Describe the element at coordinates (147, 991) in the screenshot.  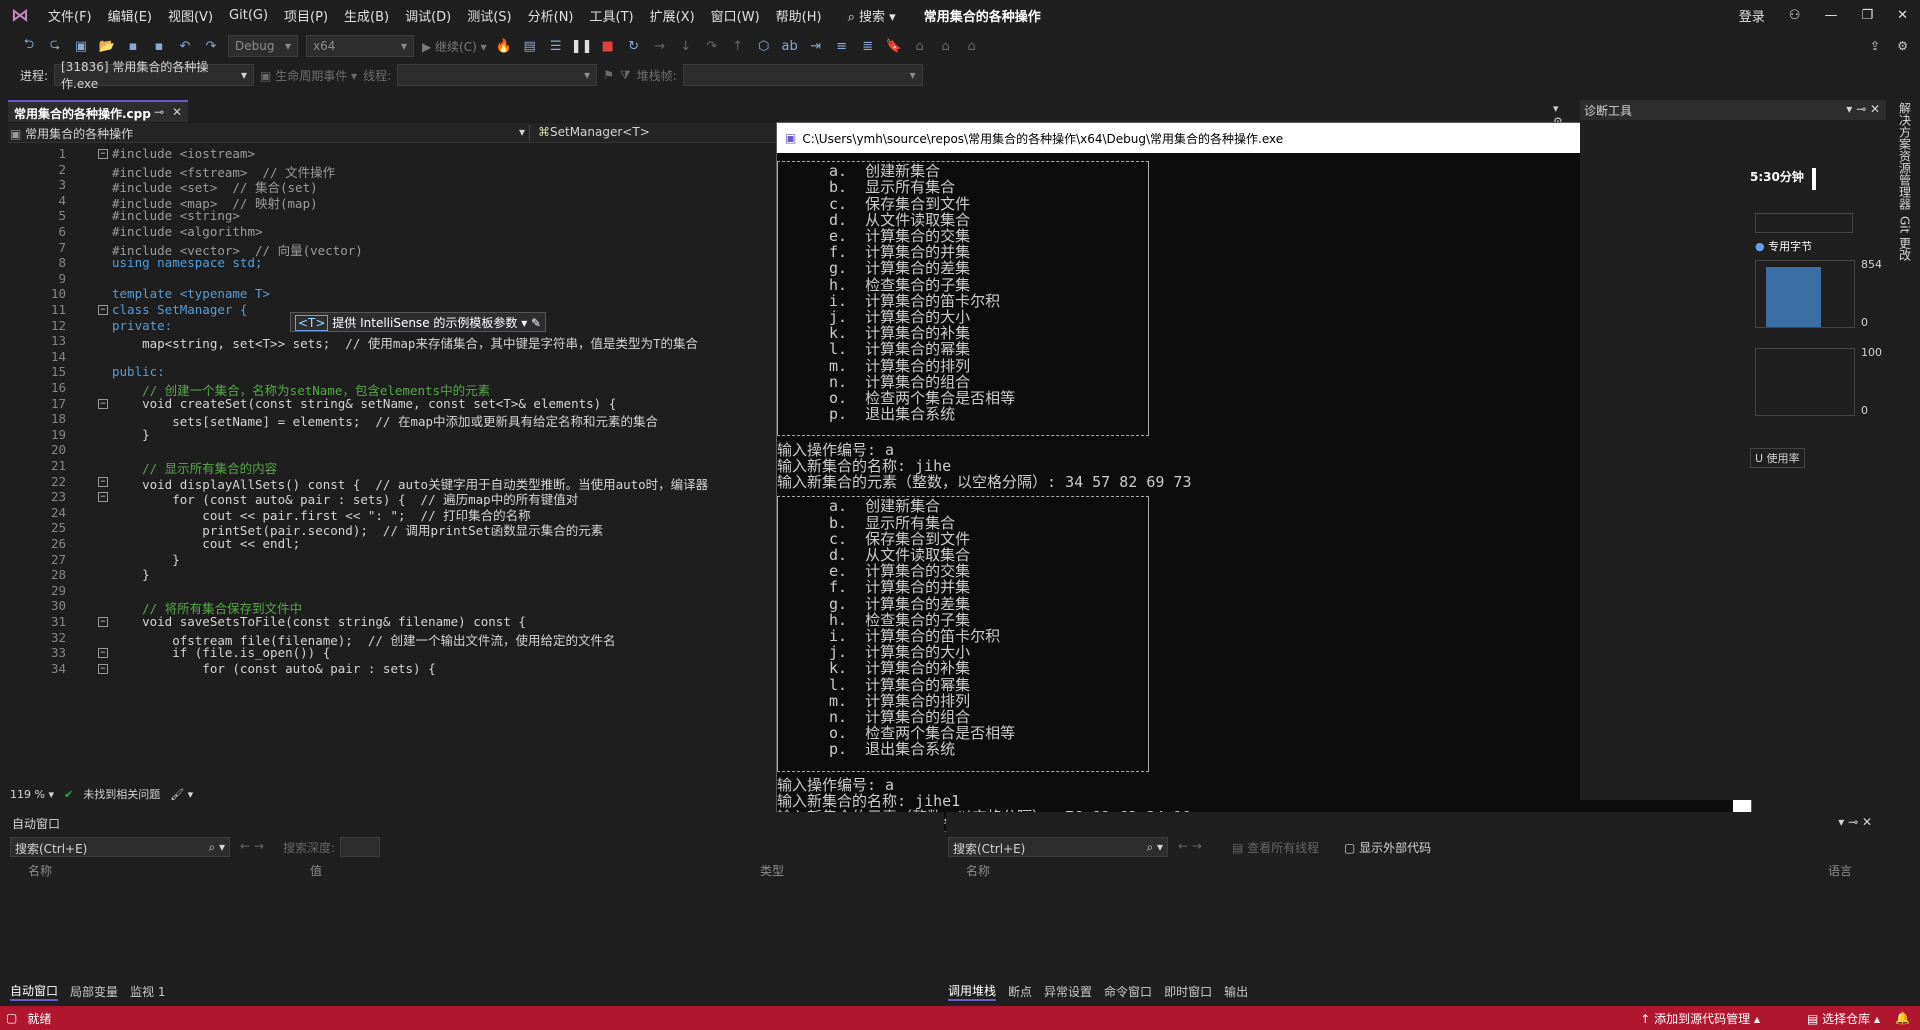
I see `tab-watch1: 监视 1` at that location.